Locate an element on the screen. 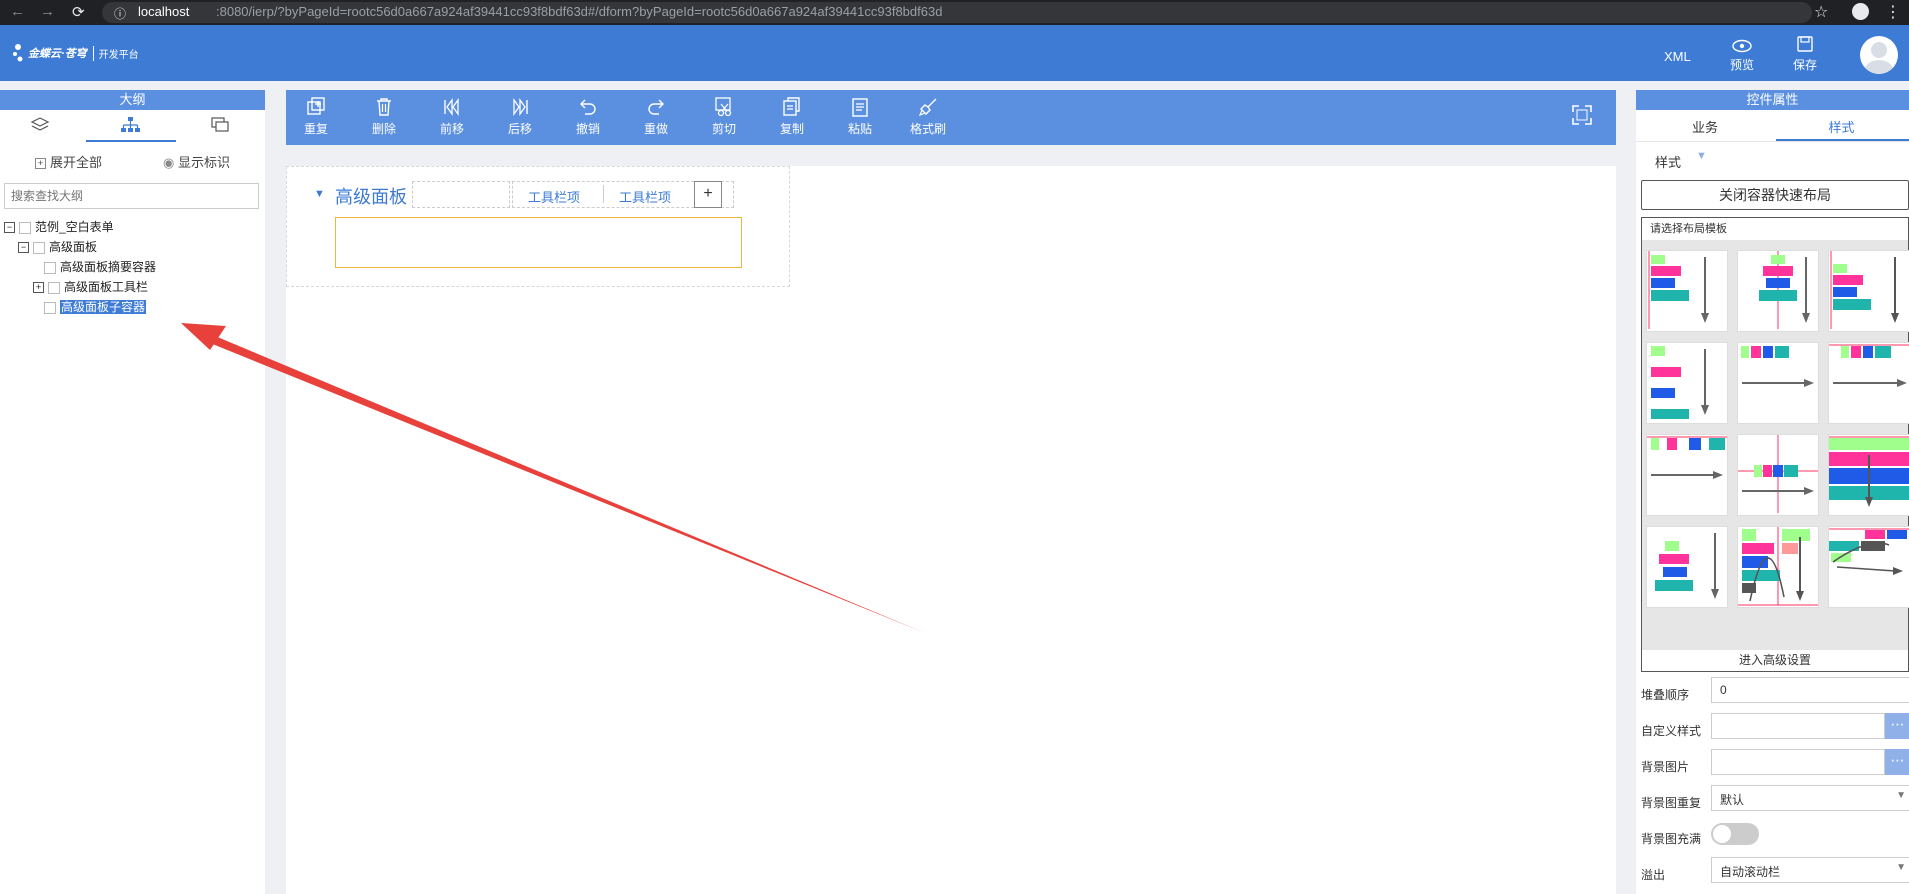  custom-style-input is located at coordinates (1798, 726).